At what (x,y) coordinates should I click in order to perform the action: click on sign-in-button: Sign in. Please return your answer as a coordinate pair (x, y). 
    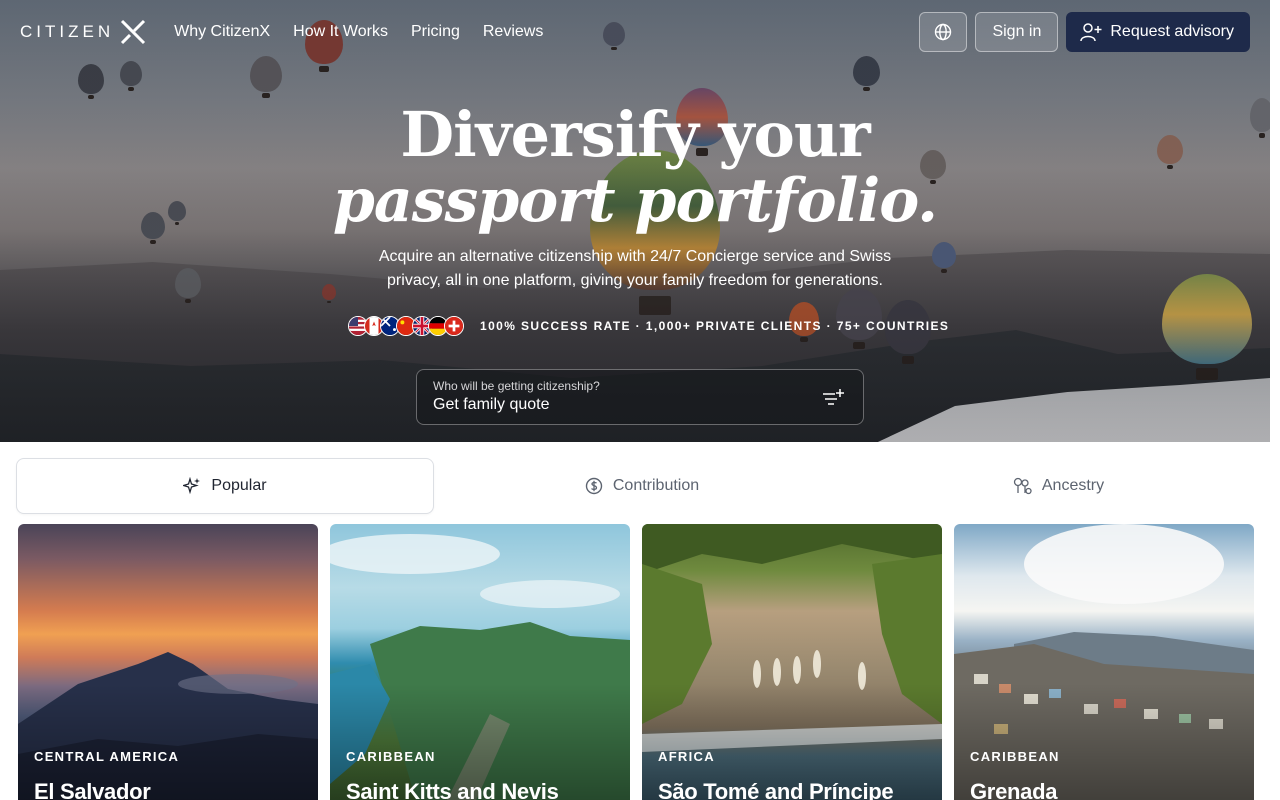
    Looking at the image, I should click on (1017, 32).